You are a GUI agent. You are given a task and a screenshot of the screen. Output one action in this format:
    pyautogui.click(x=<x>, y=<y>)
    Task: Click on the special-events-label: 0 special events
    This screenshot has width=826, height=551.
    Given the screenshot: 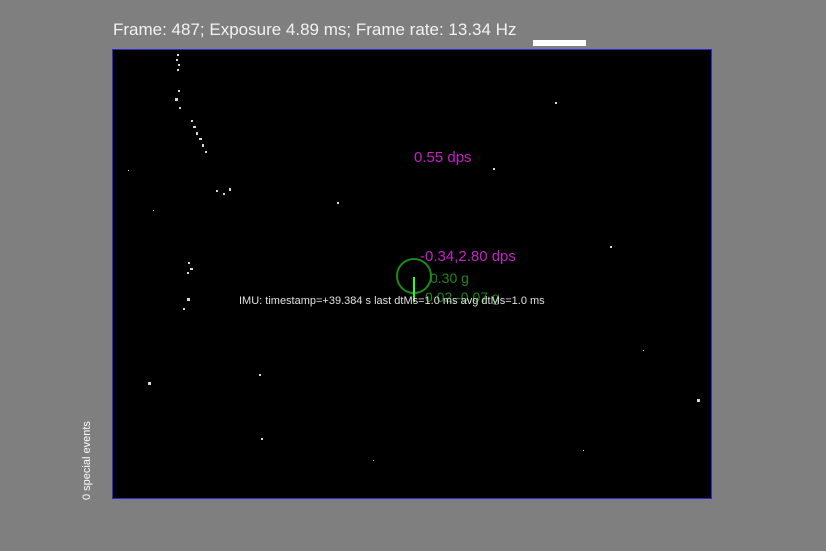 What is the action you would take?
    pyautogui.click(x=87, y=460)
    